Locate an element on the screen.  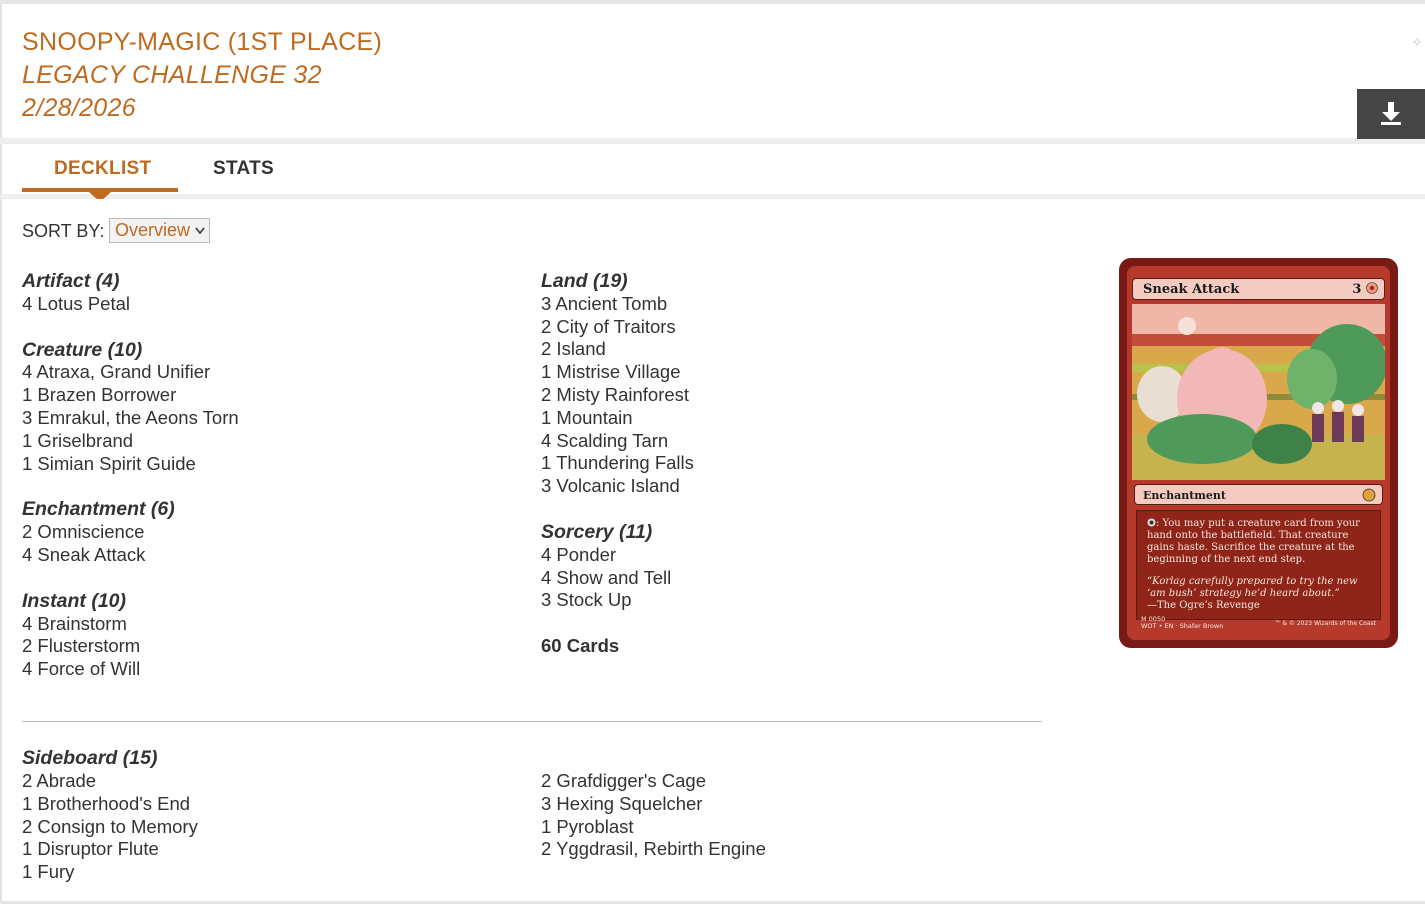
set-symbol-icon is located at coordinates (1369, 495).